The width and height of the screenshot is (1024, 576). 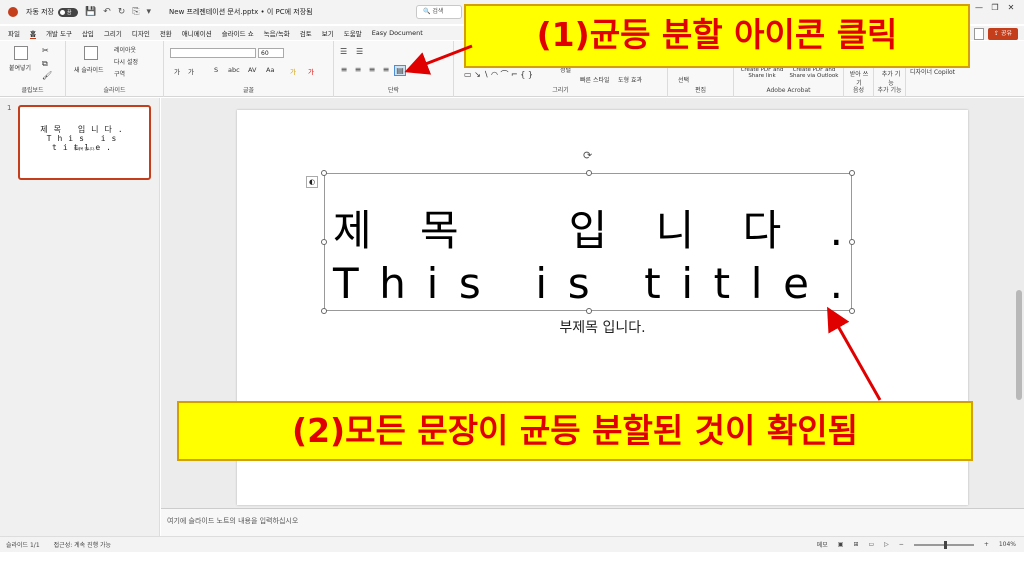 What do you see at coordinates (439, 12) in the screenshot?
I see `search-box: 🔍 검색` at bounding box center [439, 12].